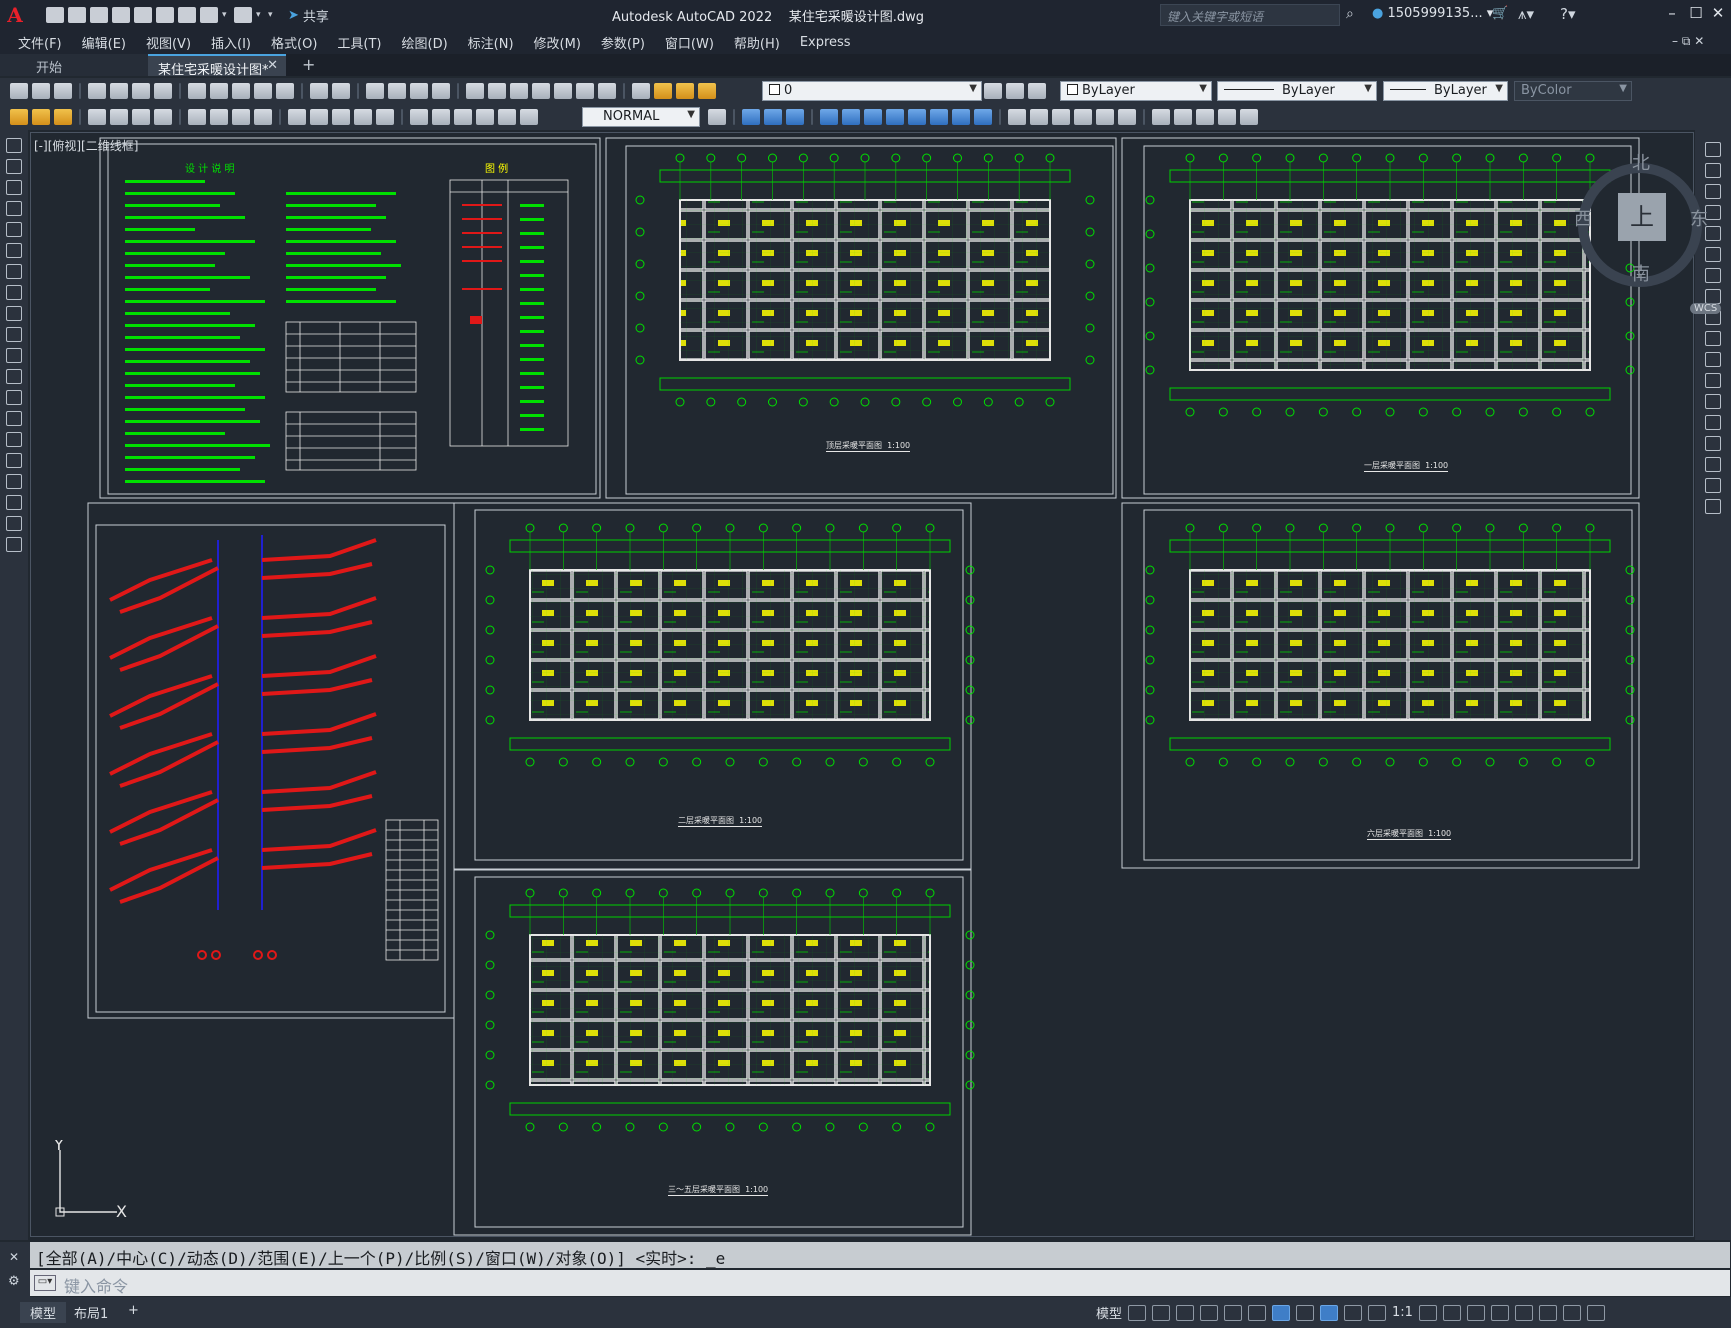 The height and width of the screenshot is (1328, 1731). Describe the element at coordinates (707, 91) in the screenshot. I see `layer-lock-icon` at that location.